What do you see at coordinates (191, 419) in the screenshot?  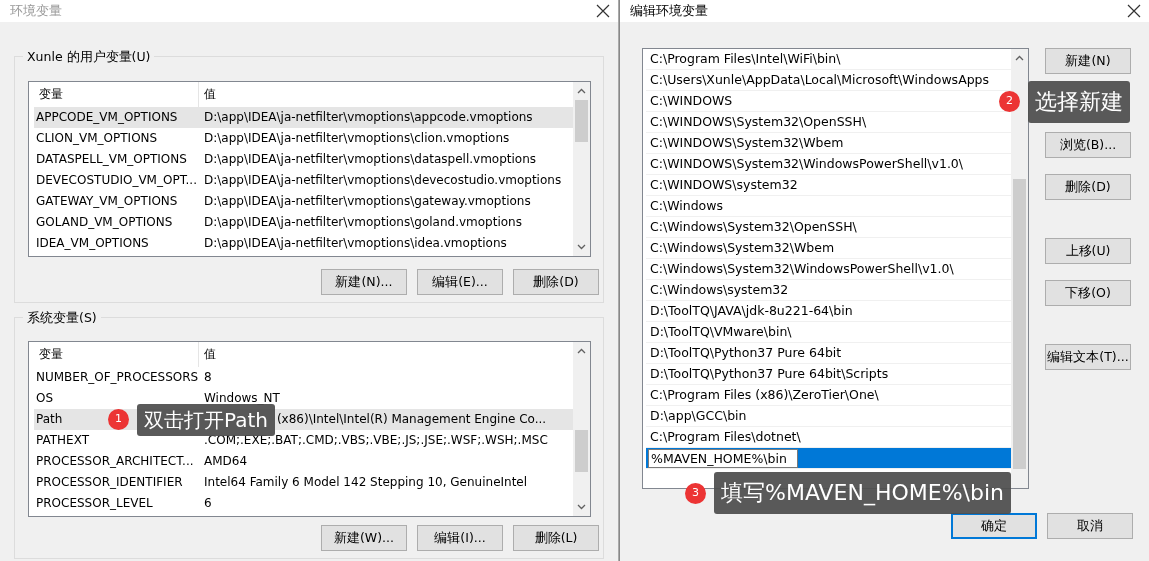 I see `annotation-tooltip: 1 双击打开Path` at bounding box center [191, 419].